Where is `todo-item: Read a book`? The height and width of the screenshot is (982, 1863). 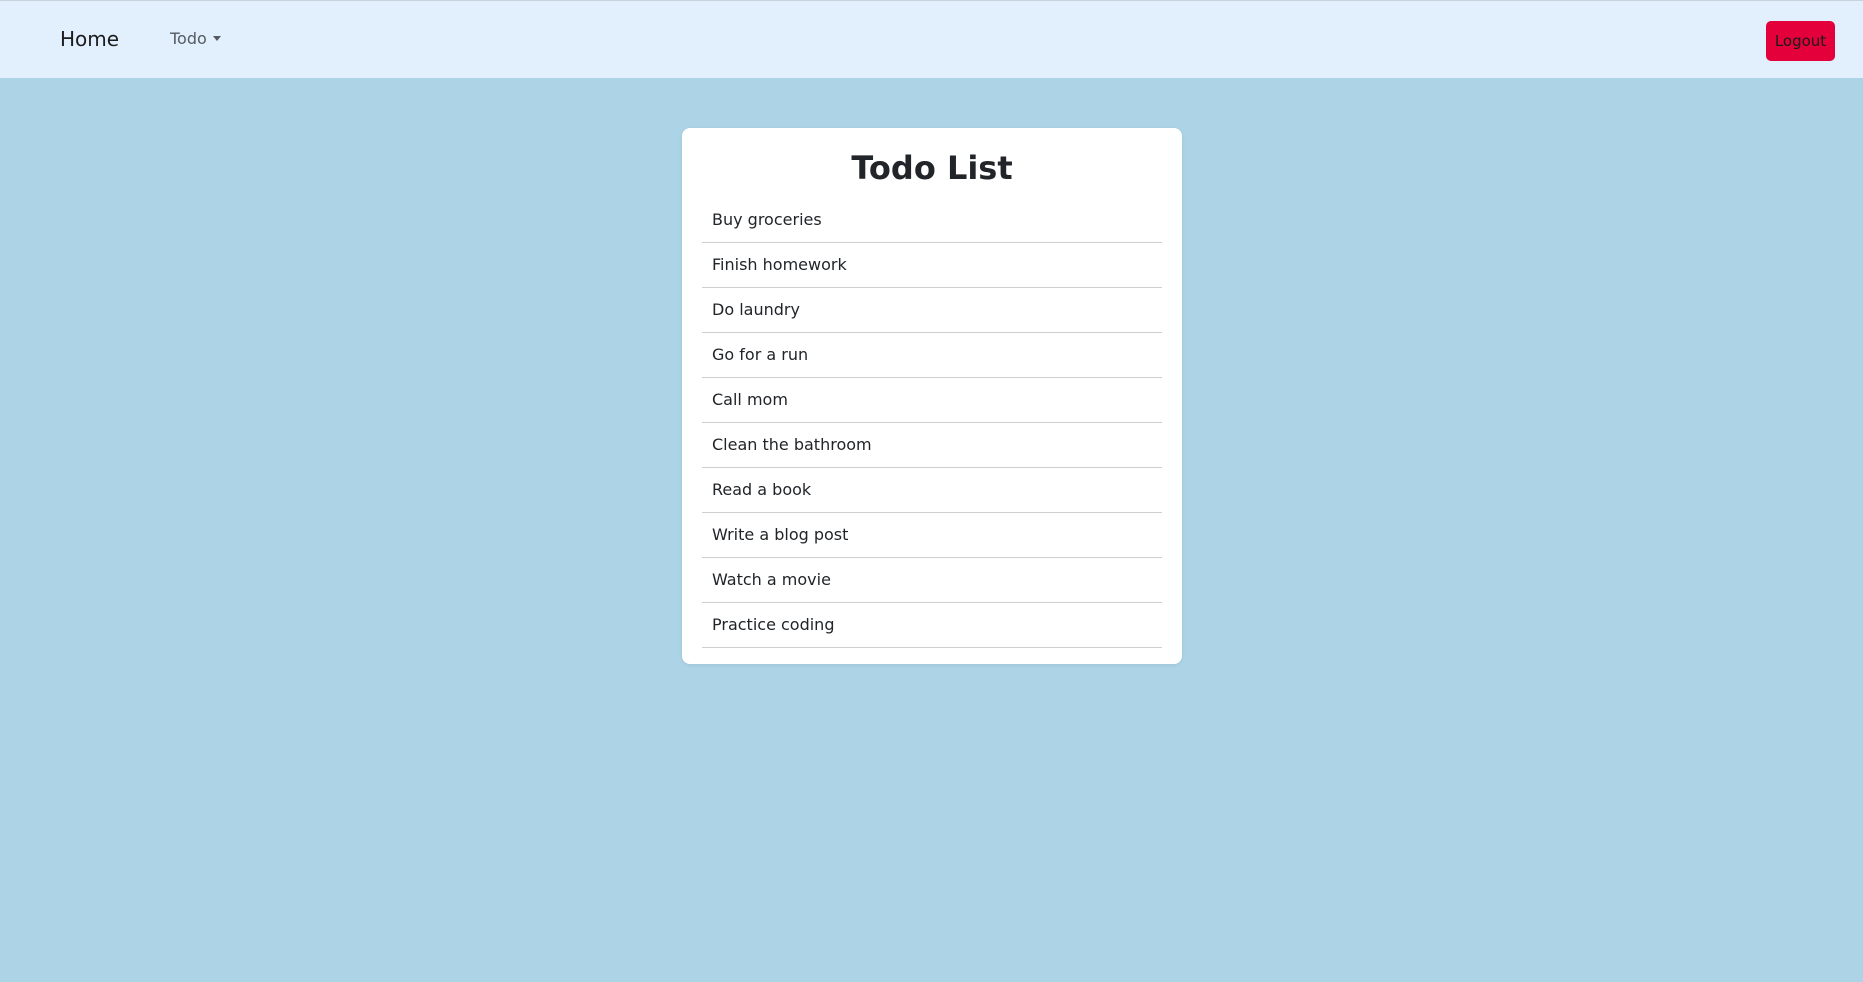 todo-item: Read a book is located at coordinates (932, 490).